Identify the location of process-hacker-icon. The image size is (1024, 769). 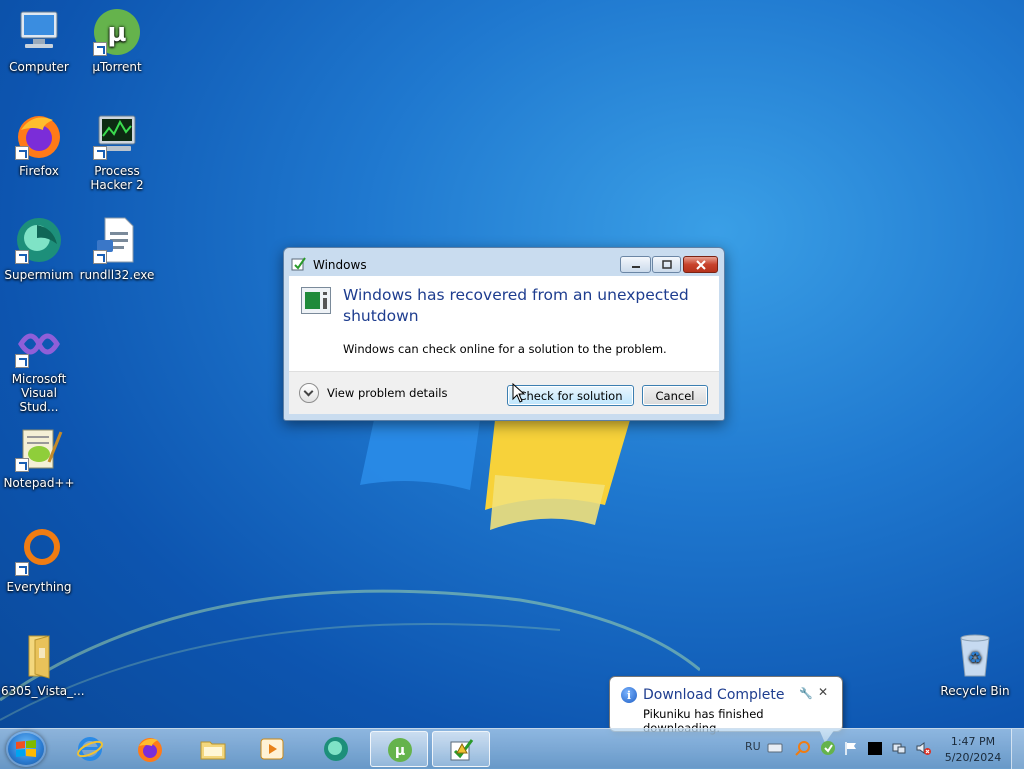
(117, 136).